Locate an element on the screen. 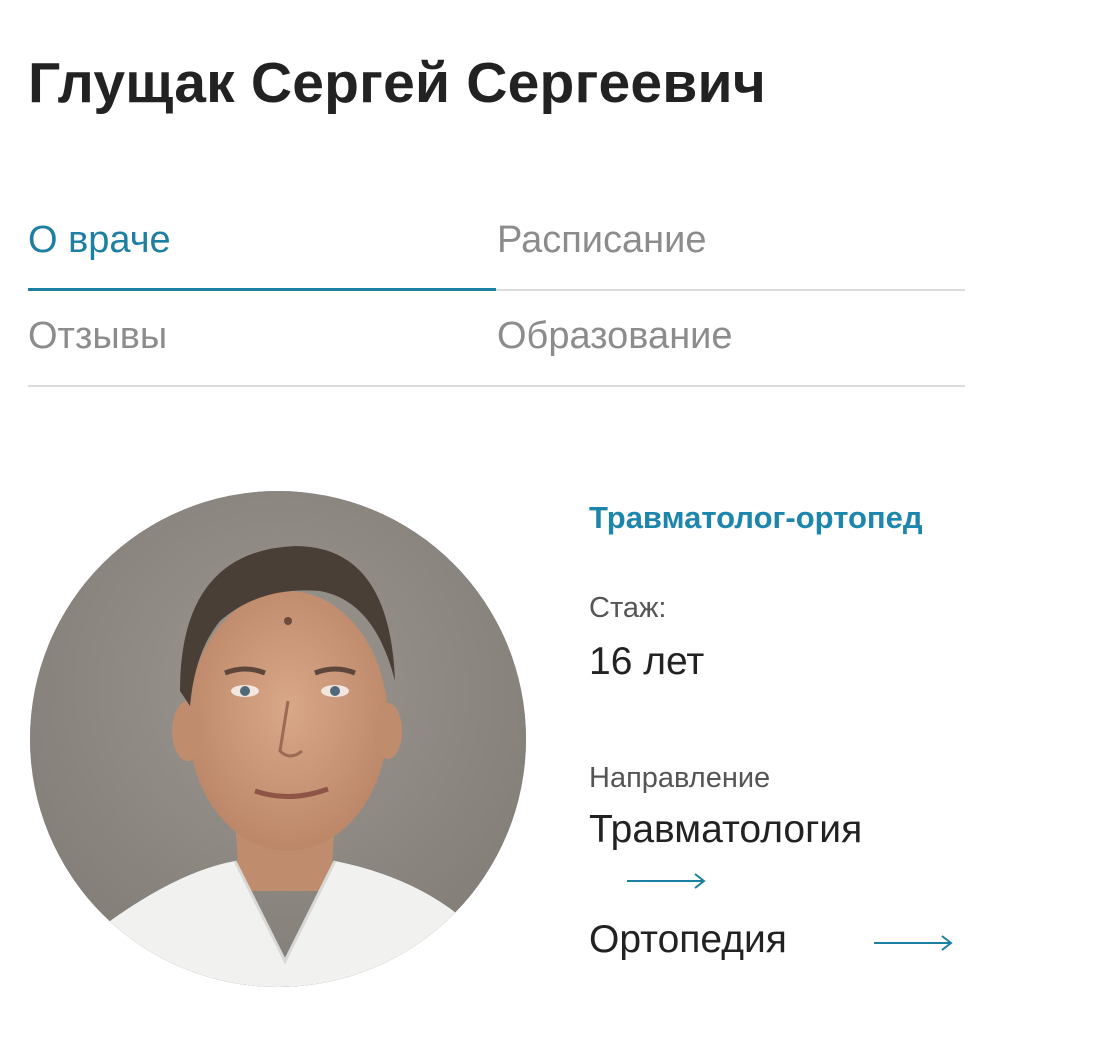  direction-name: Ортопедия is located at coordinates (688, 939).